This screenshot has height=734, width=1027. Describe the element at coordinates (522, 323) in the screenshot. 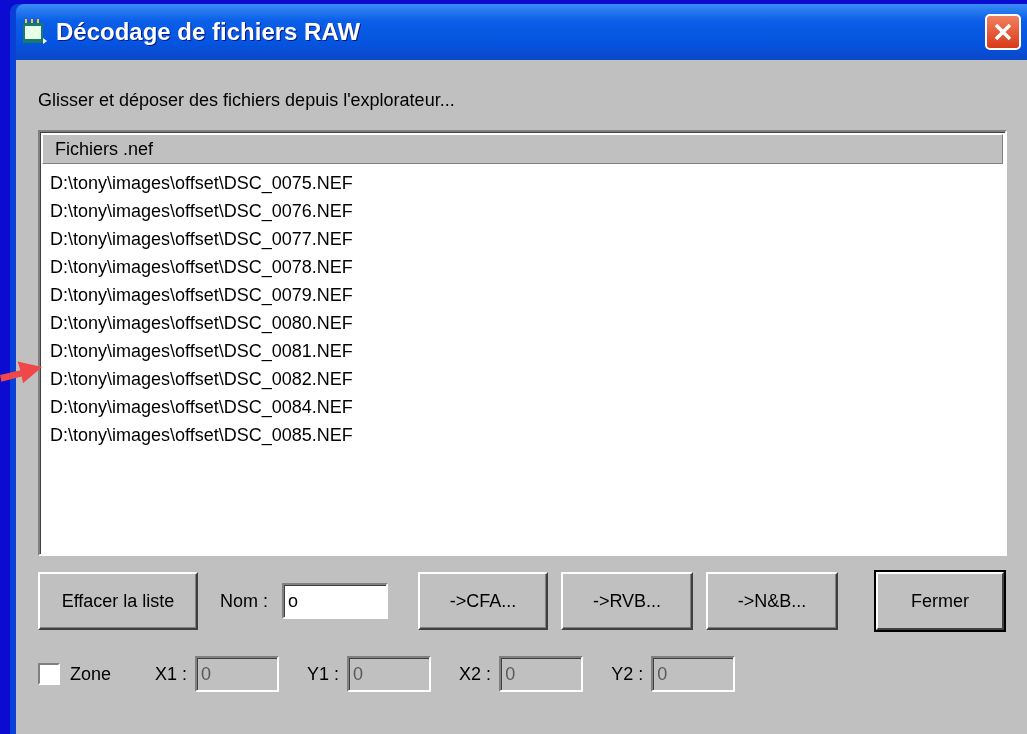

I see `file-row: D:\tony\images\offset\DSC_0080.NEF` at that location.